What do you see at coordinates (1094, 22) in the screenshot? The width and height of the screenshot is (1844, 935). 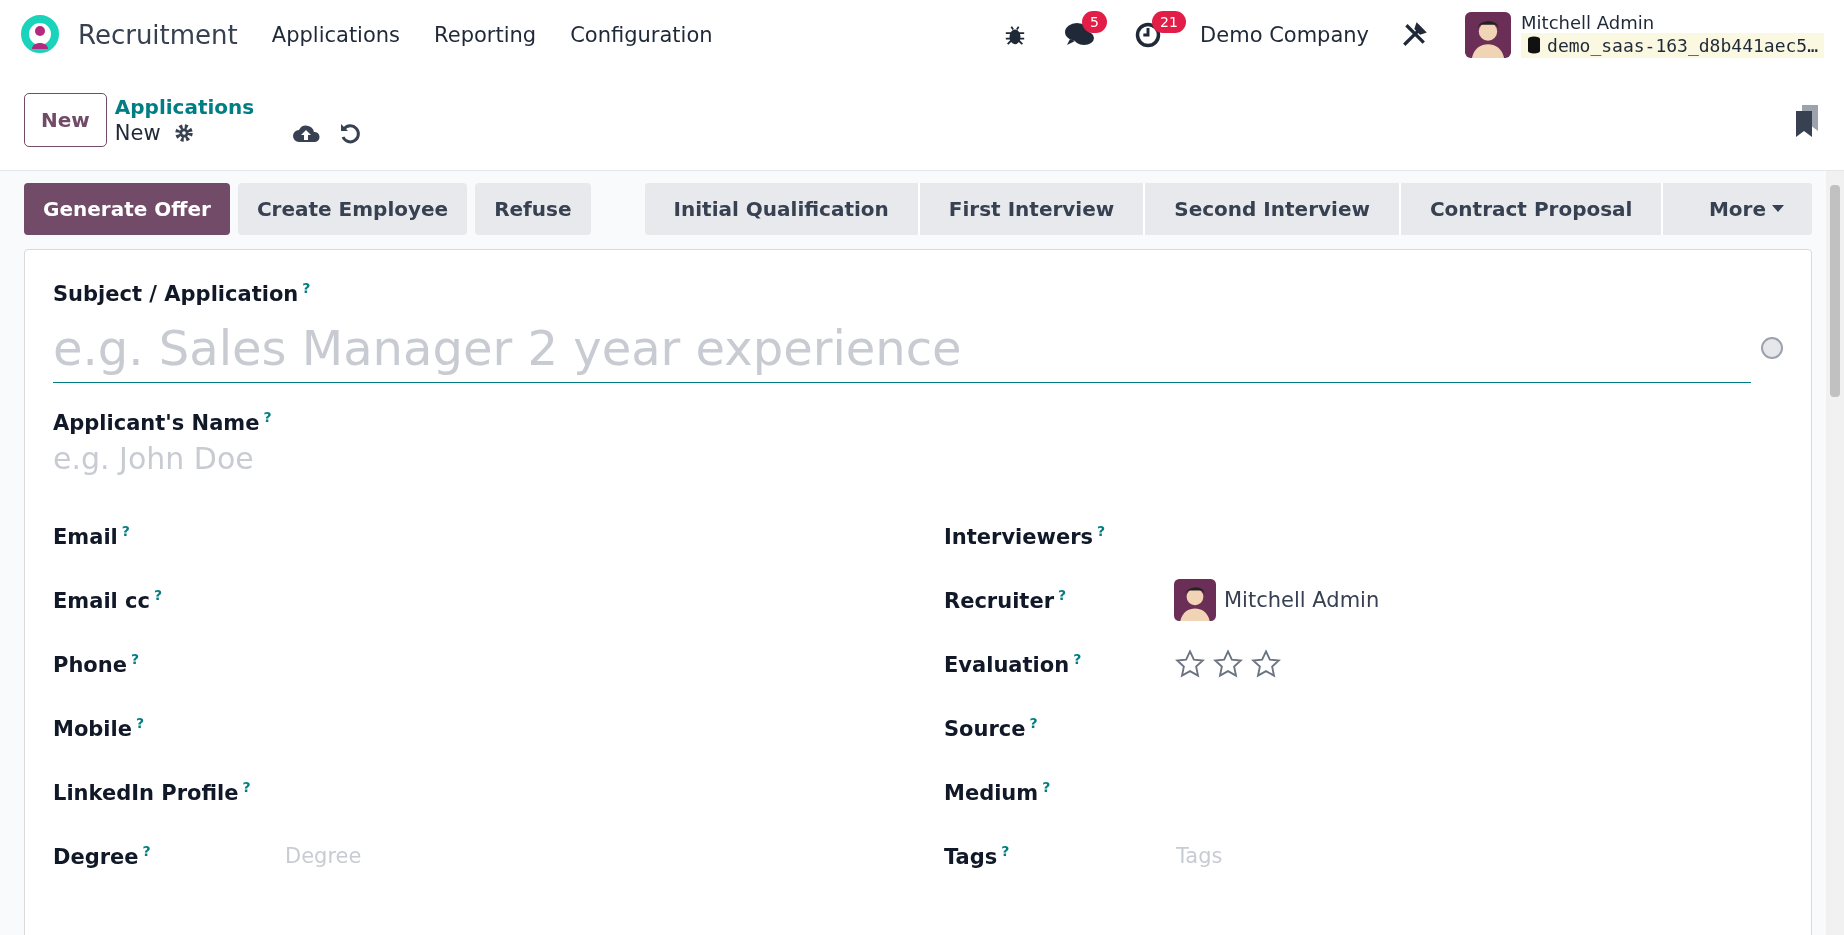 I see `notification-badge: 5` at bounding box center [1094, 22].